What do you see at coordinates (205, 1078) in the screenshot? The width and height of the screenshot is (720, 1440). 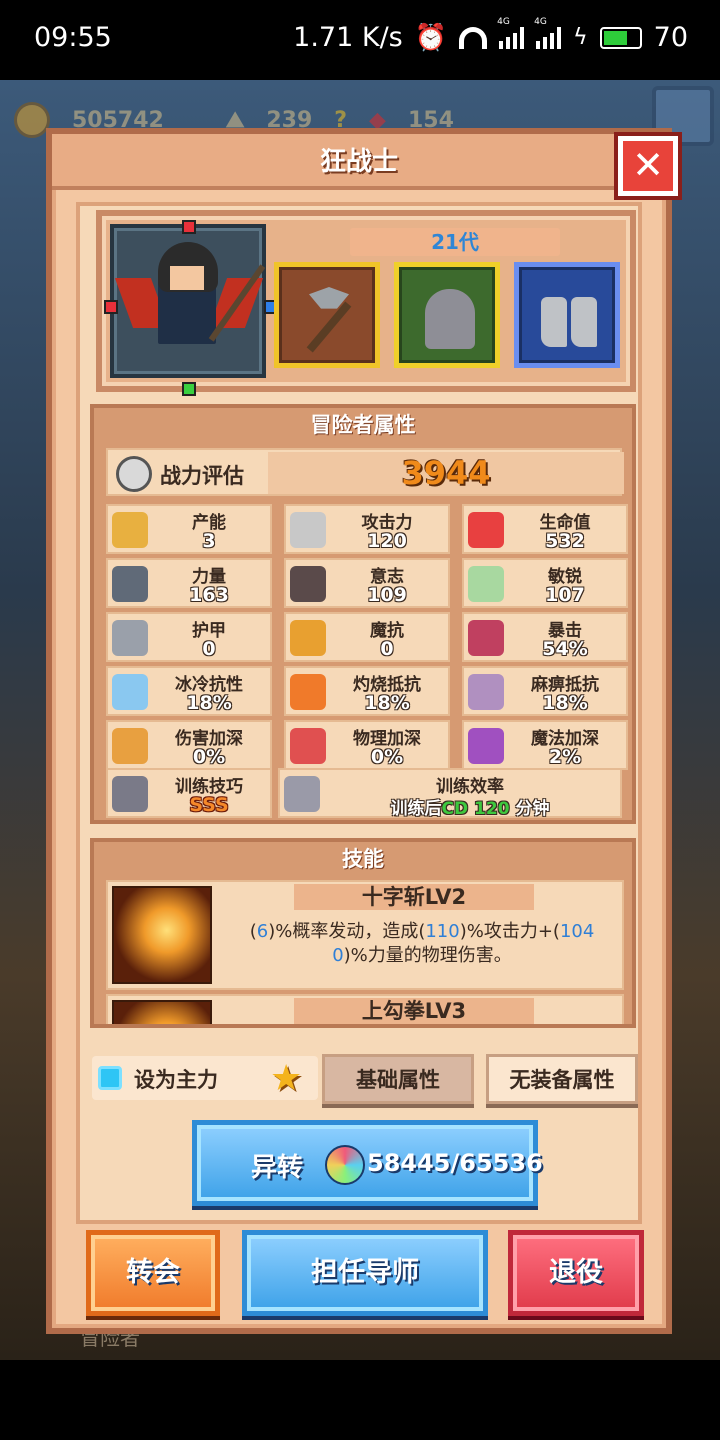 I see `set-main-toggle: 设为主力 ★` at bounding box center [205, 1078].